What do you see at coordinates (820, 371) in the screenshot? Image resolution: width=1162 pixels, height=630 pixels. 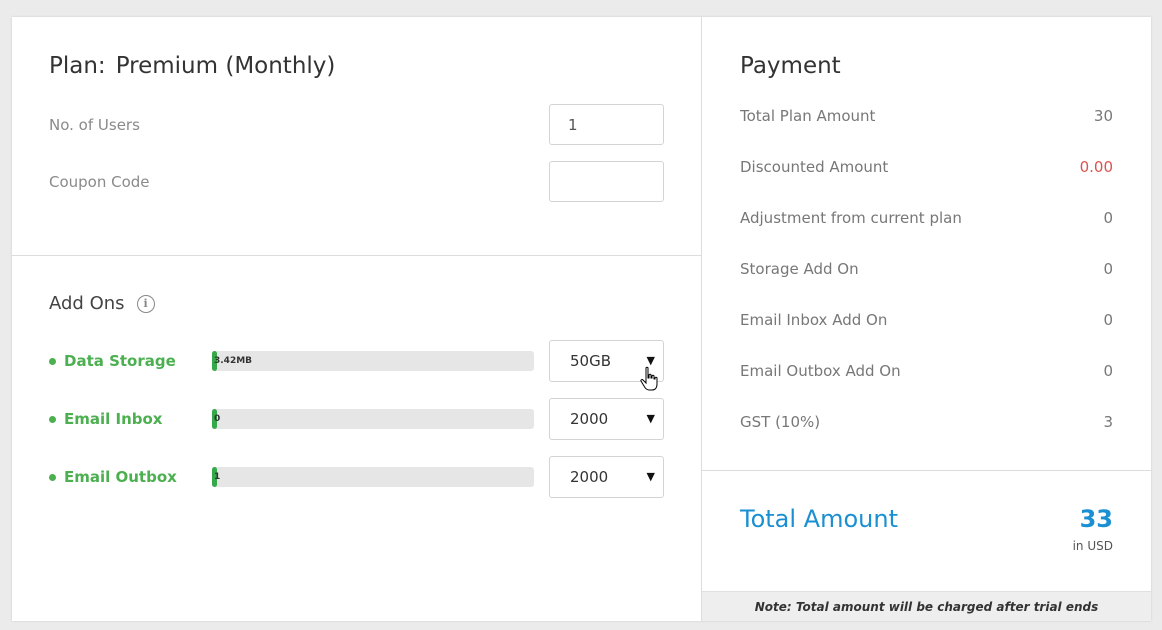 I see `payment-row-label: Email Outbox Add On` at bounding box center [820, 371].